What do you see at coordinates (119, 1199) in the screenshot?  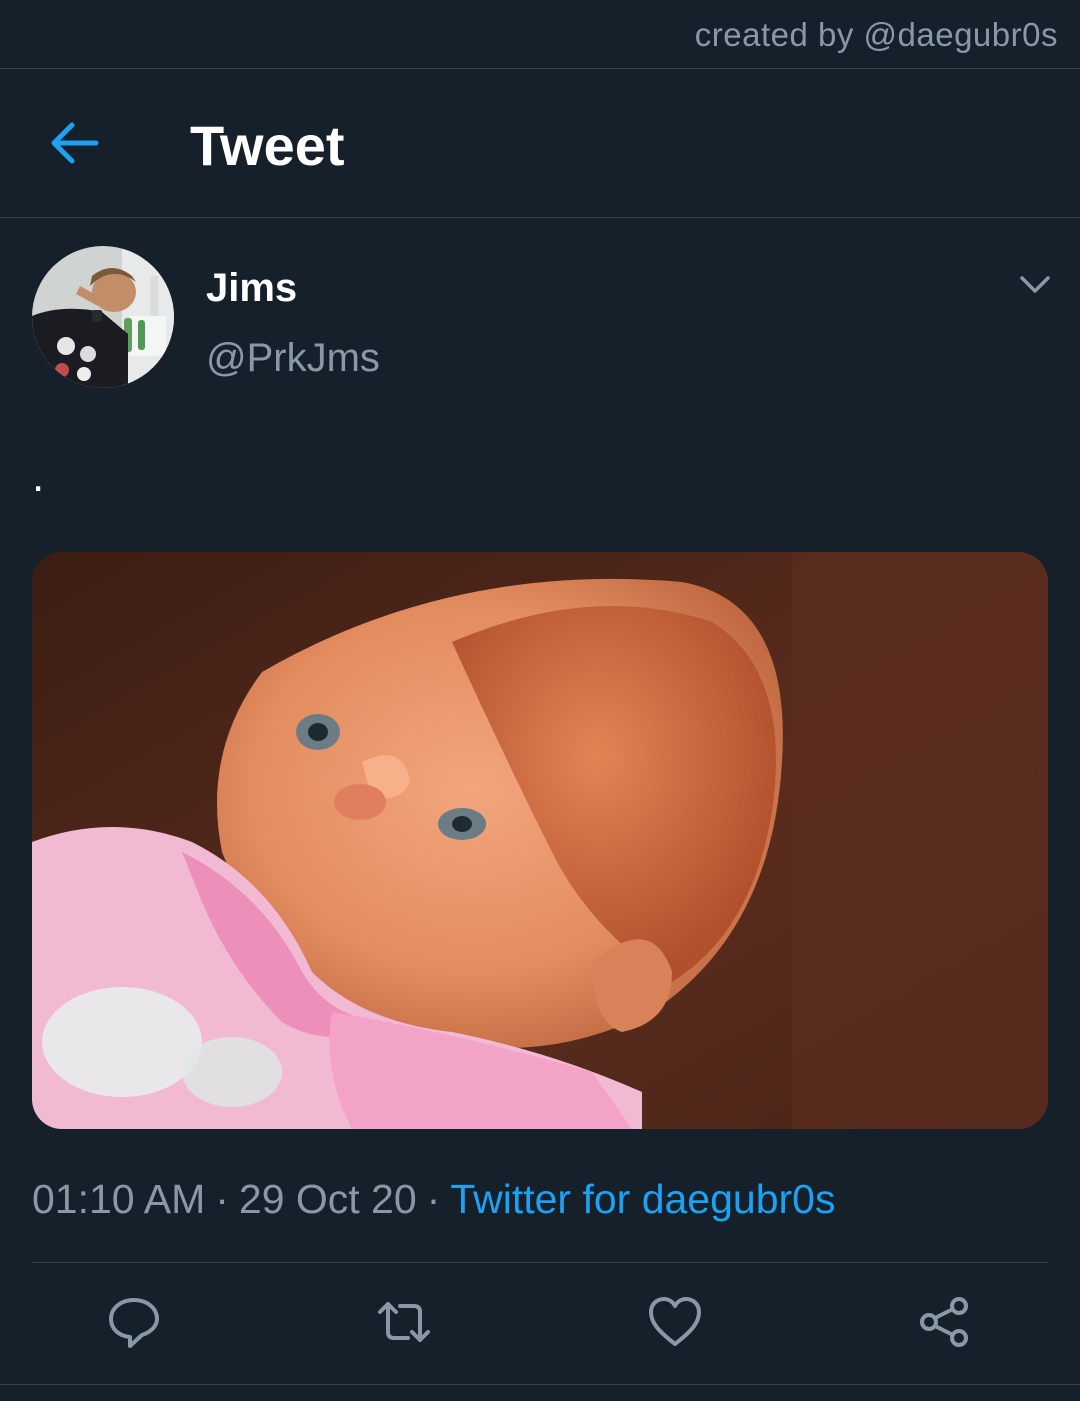 I see `tweet-time: 01:10 AM` at bounding box center [119, 1199].